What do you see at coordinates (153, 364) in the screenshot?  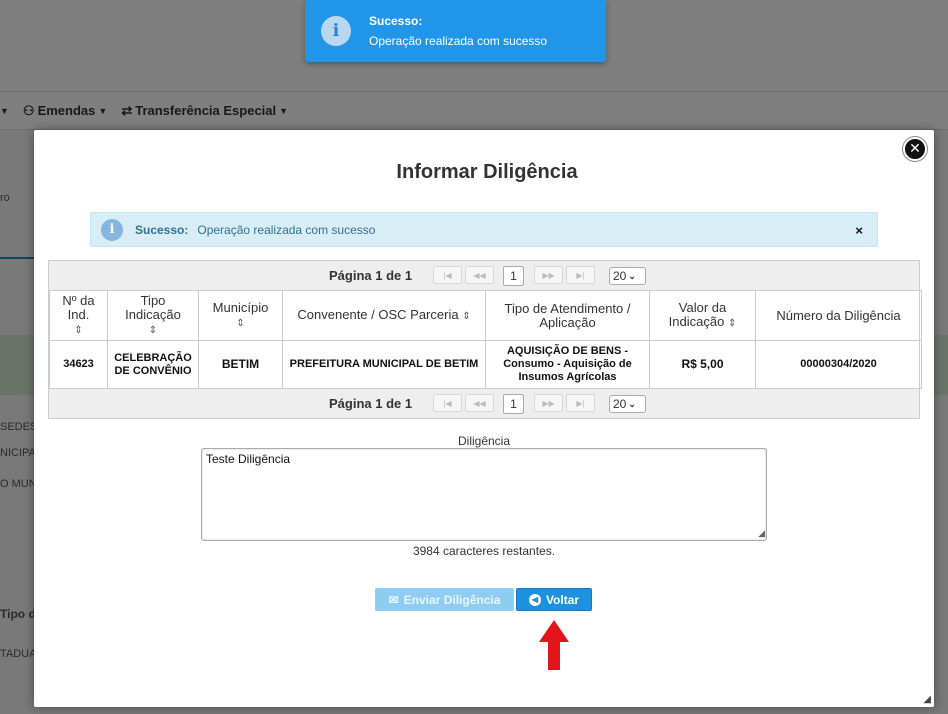 I see `cell-tipo-indicacao: CELEBRAÇÃO DE CONVÊNIO` at bounding box center [153, 364].